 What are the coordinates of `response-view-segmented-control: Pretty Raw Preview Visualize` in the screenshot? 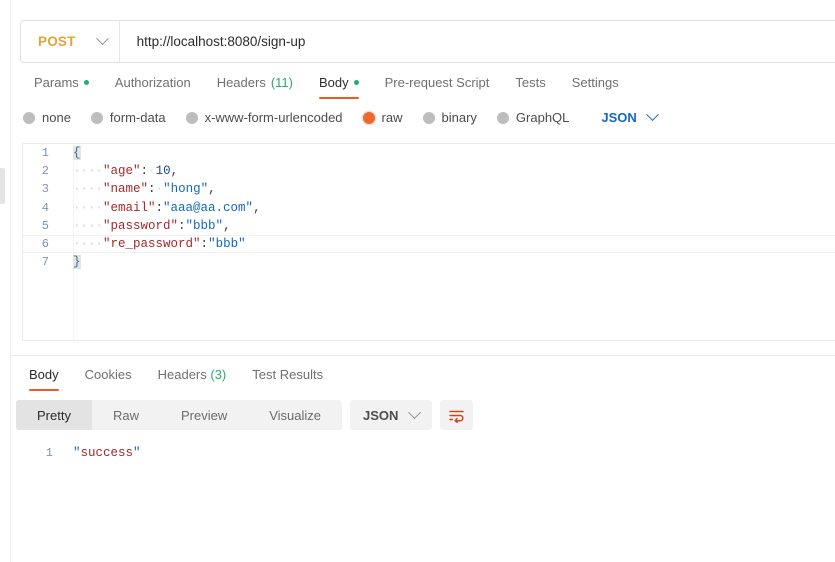 It's located at (179, 415).